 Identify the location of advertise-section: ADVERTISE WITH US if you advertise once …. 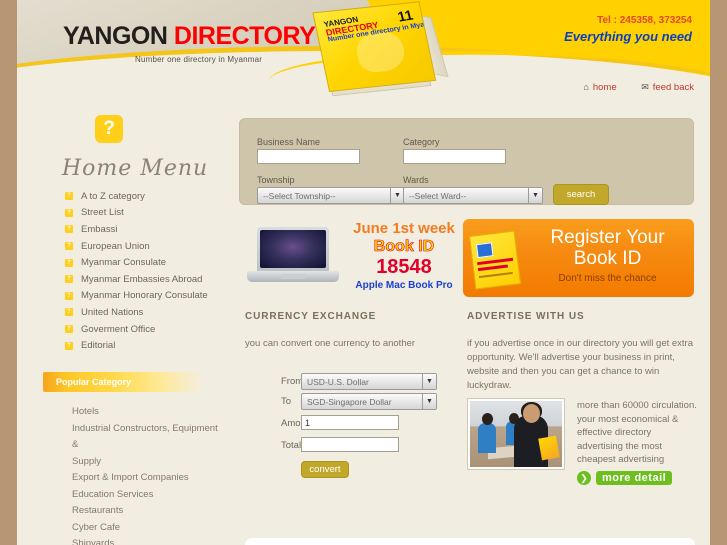
(583, 398).